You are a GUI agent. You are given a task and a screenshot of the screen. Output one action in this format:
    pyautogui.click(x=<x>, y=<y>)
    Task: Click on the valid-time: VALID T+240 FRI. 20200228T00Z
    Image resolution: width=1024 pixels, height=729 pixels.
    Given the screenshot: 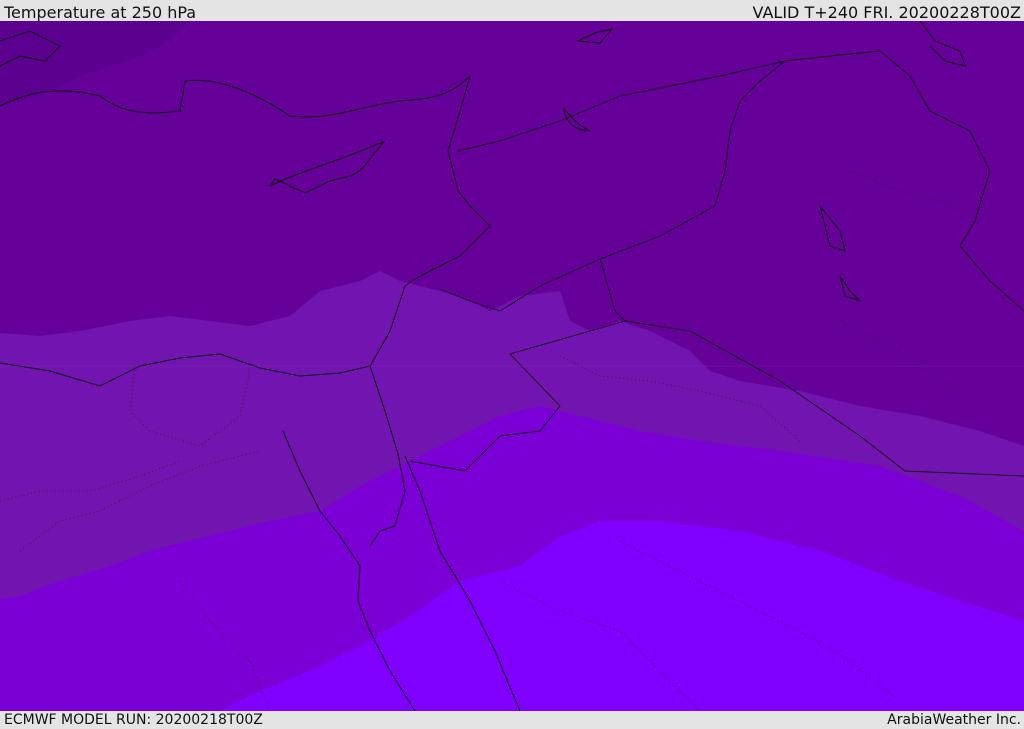 What is the action you would take?
    pyautogui.click(x=886, y=12)
    